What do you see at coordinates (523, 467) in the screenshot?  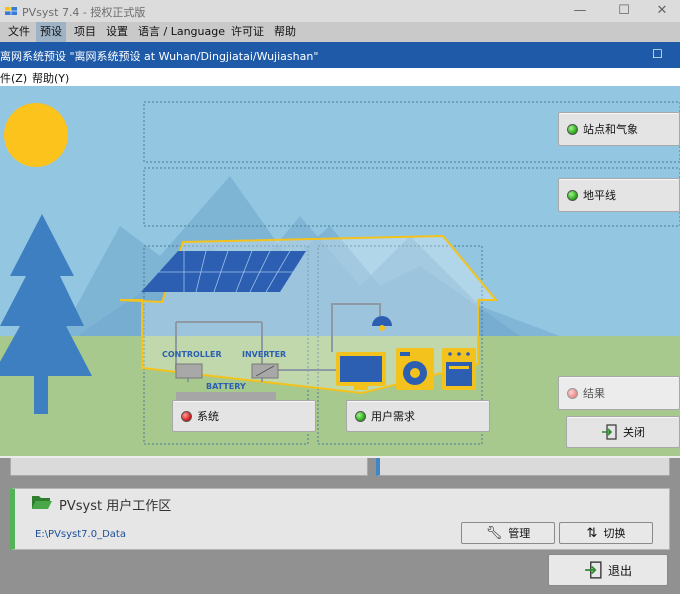 I see `upper-panel-right` at bounding box center [523, 467].